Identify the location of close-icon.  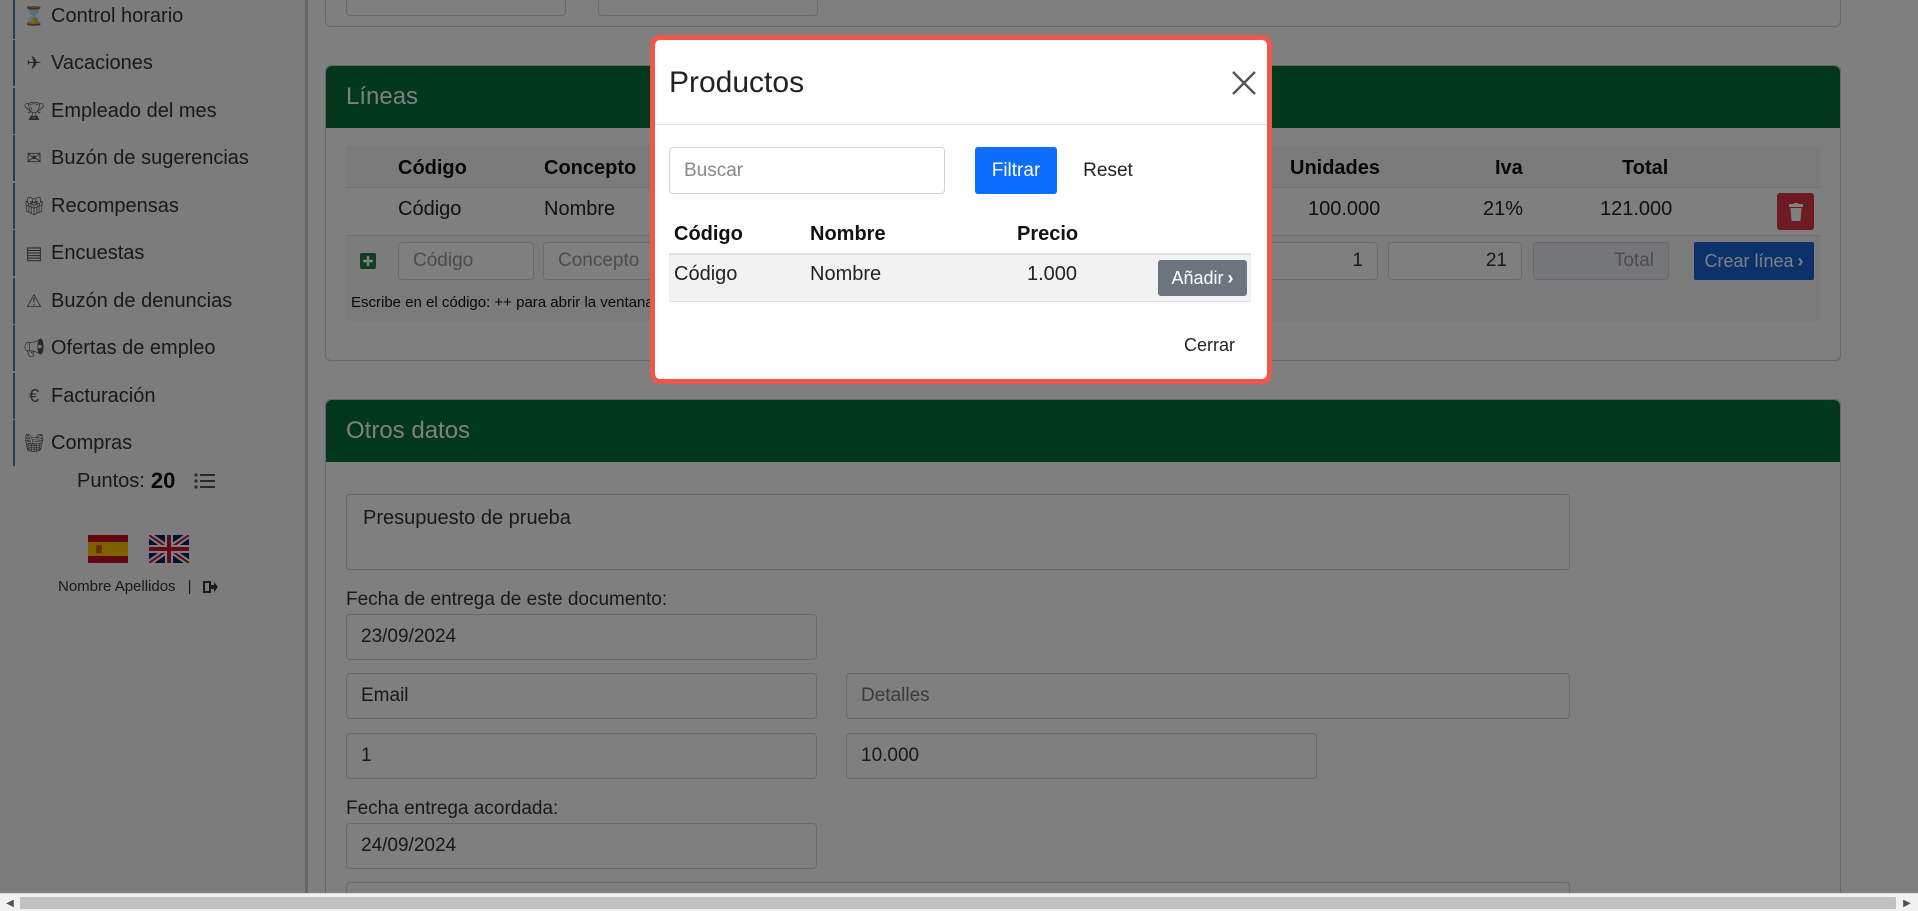
(1244, 83).